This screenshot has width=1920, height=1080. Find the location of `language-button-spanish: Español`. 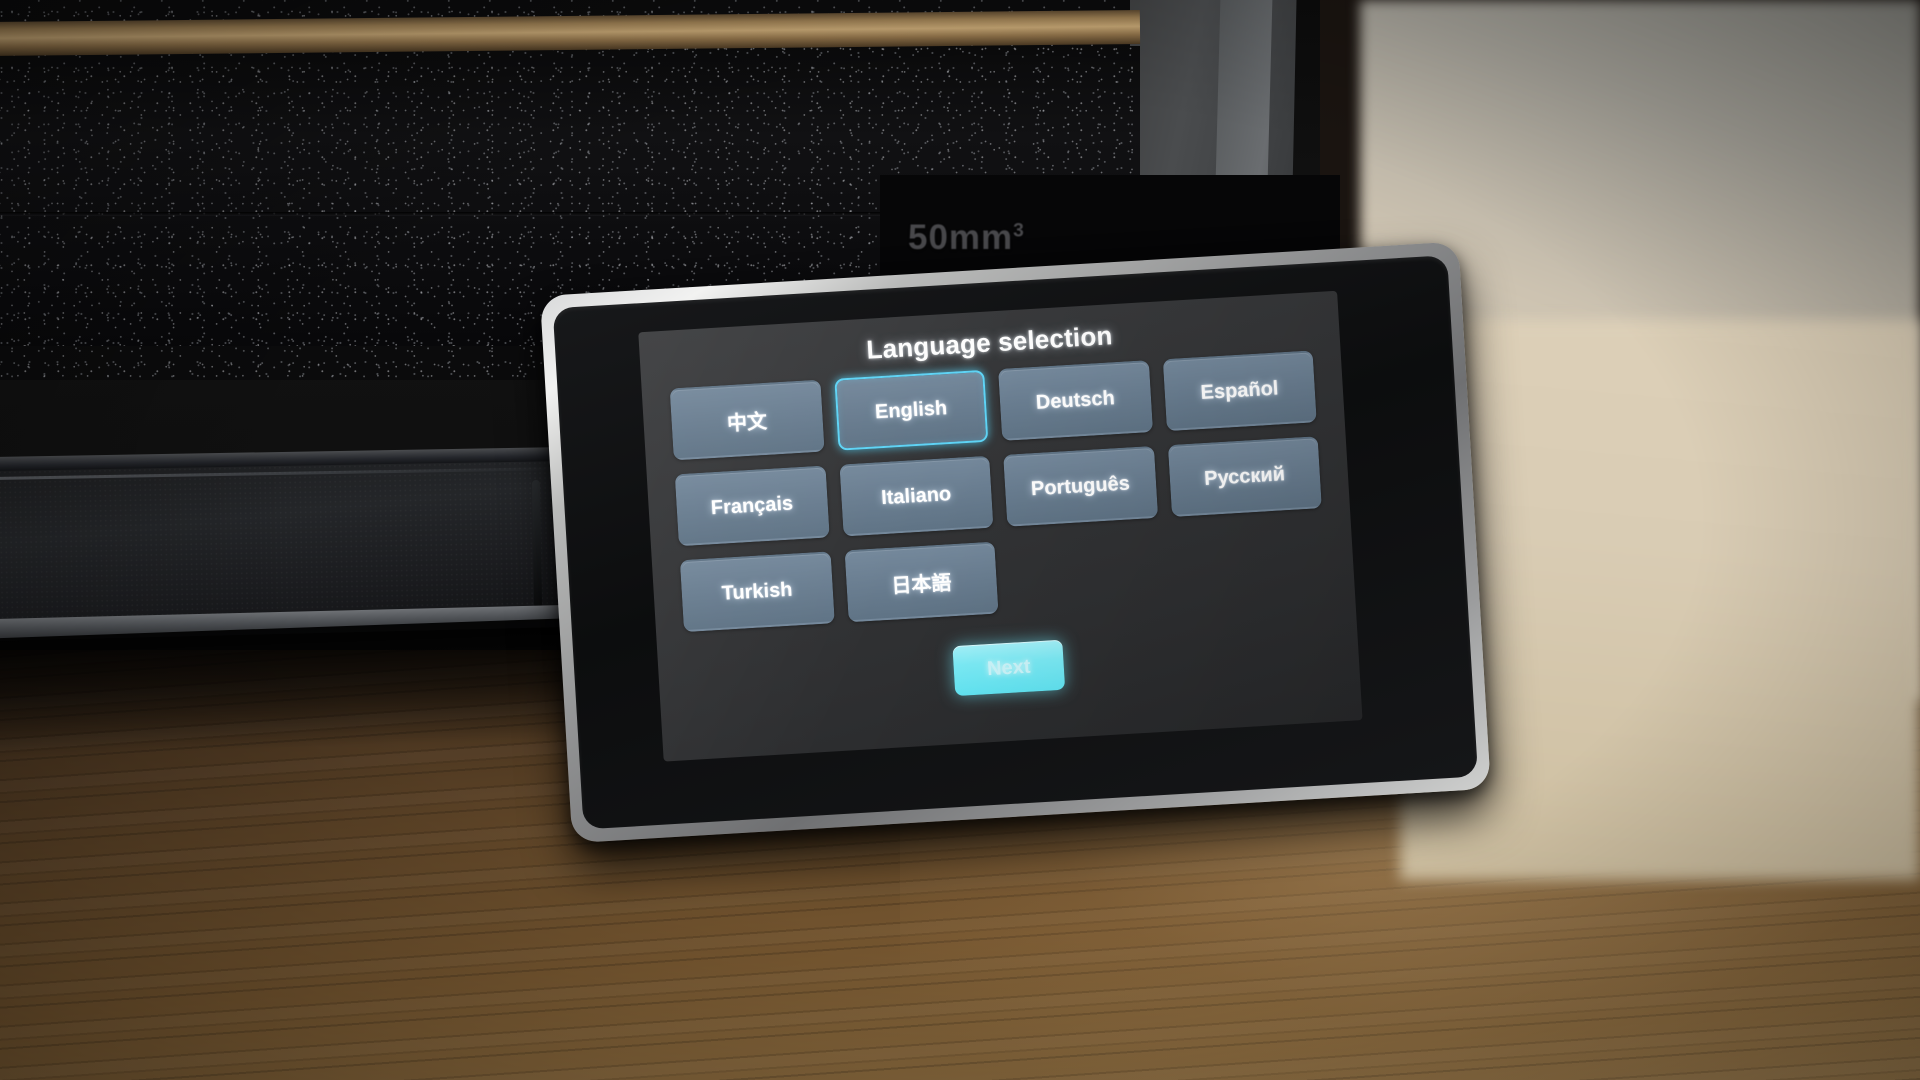

language-button-spanish: Español is located at coordinates (1239, 391).